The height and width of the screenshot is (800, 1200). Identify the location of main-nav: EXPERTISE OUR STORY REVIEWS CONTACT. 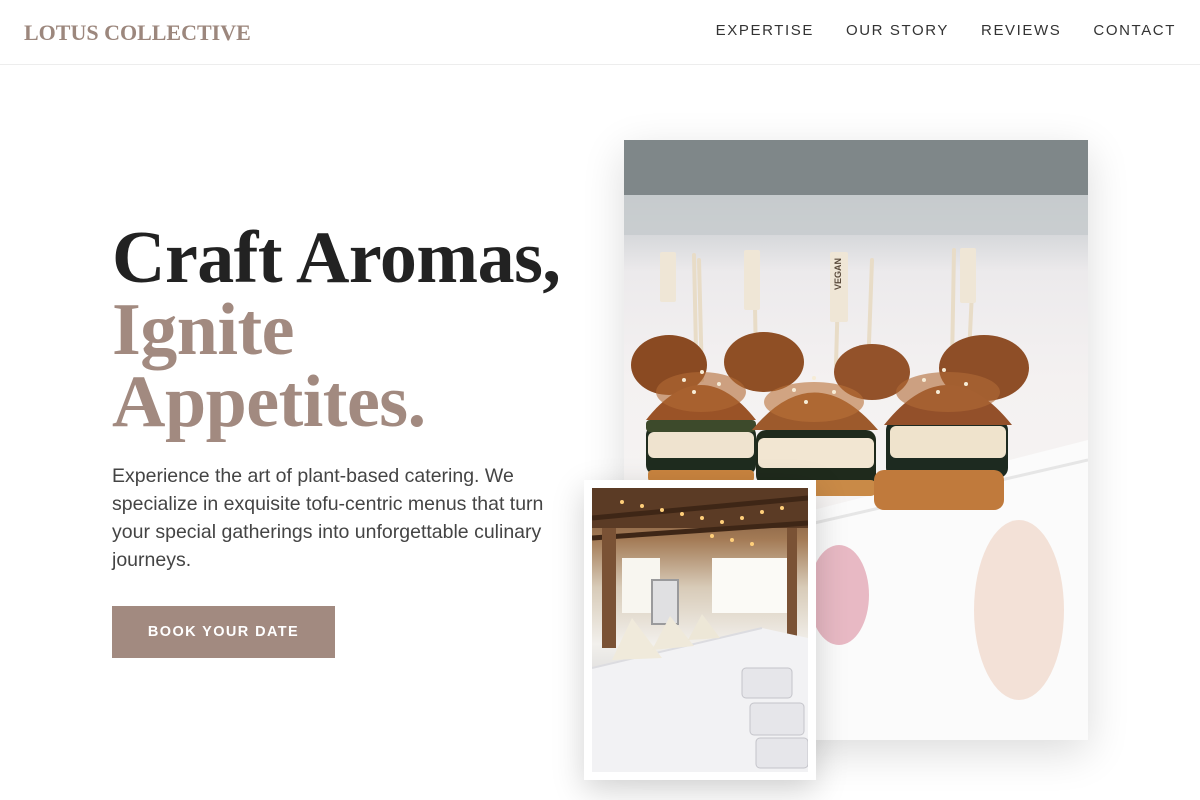
(946, 30).